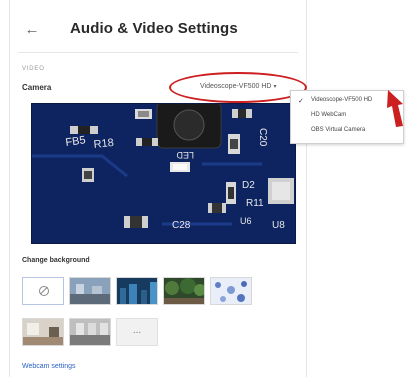 The image size is (407, 377). I want to click on background-garden-option, so click(184, 291).